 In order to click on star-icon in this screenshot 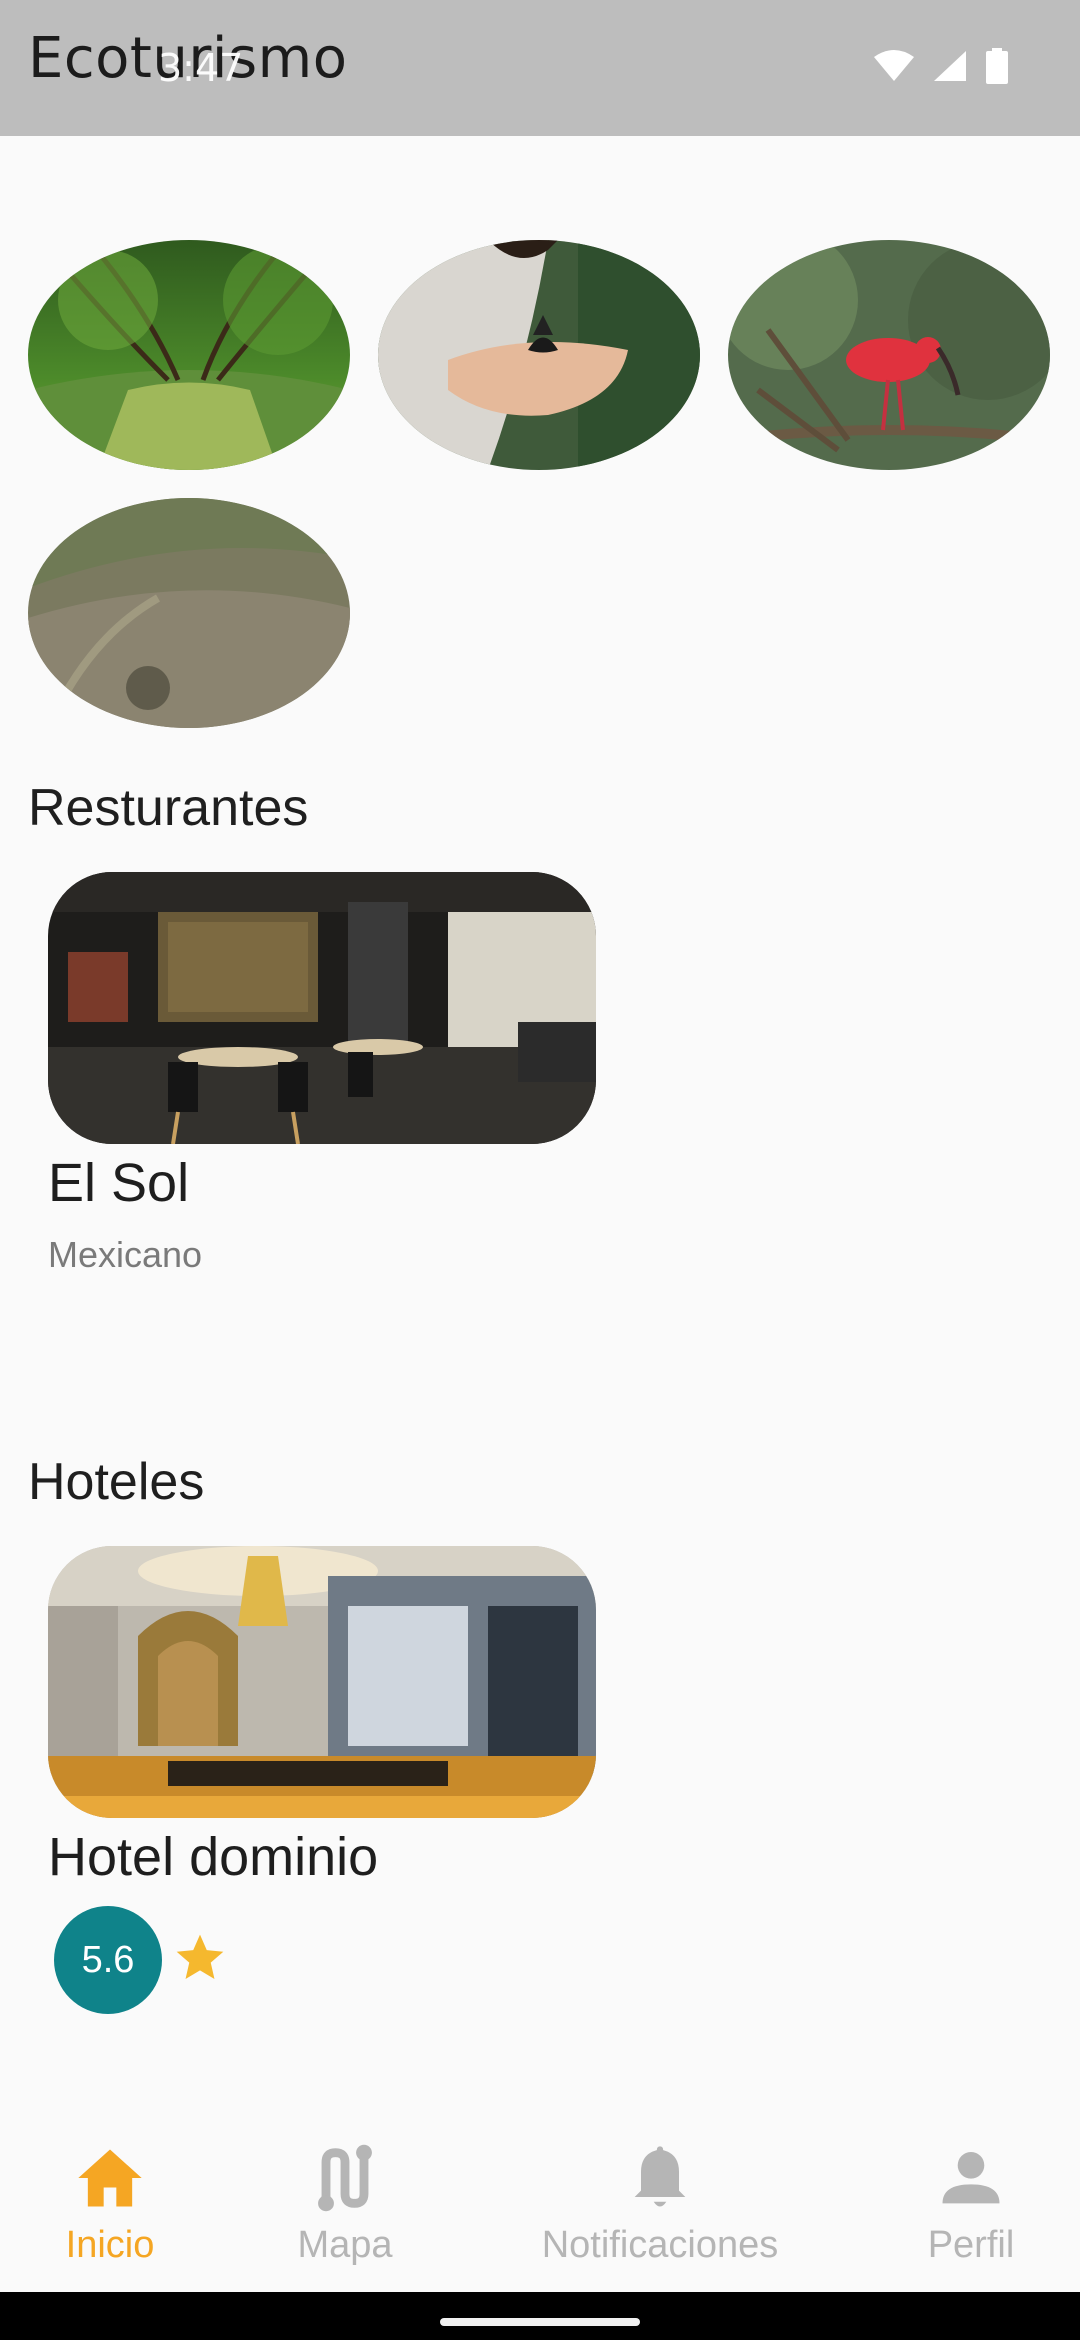, I will do `click(200, 1956)`.